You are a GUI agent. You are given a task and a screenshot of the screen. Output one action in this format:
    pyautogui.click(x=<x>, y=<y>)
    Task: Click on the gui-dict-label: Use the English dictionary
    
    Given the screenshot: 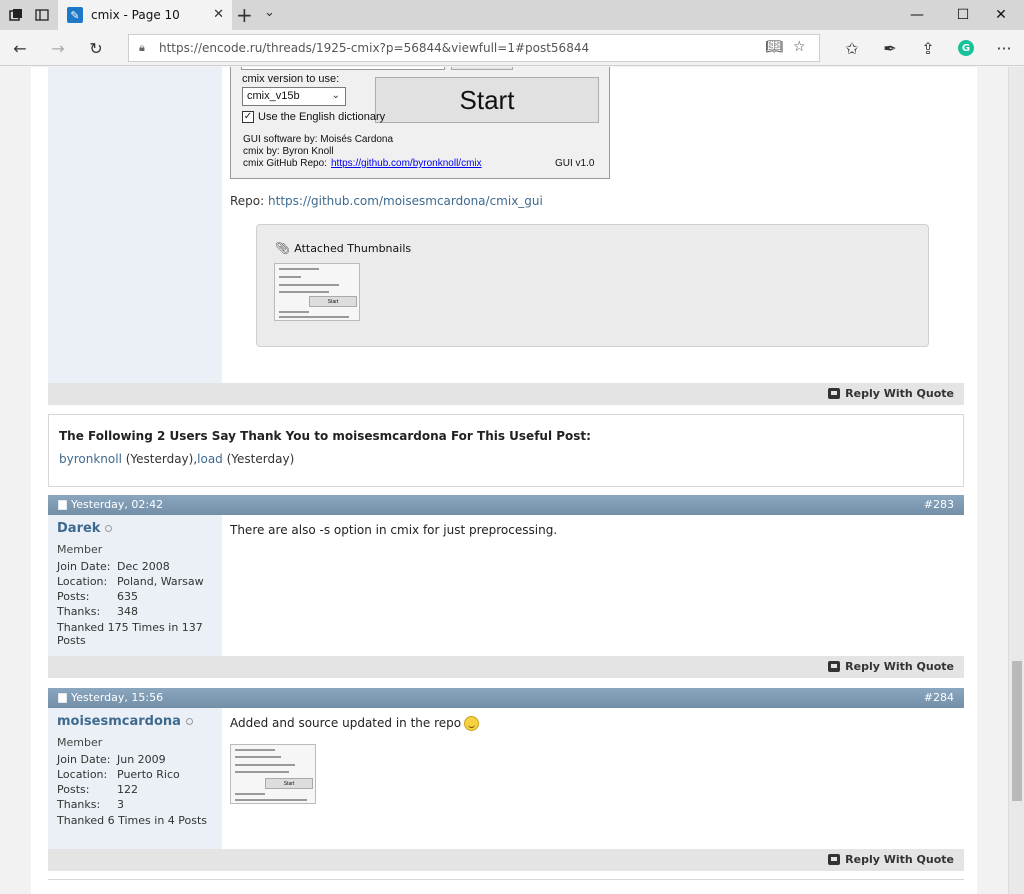 What is the action you would take?
    pyautogui.click(x=322, y=117)
    